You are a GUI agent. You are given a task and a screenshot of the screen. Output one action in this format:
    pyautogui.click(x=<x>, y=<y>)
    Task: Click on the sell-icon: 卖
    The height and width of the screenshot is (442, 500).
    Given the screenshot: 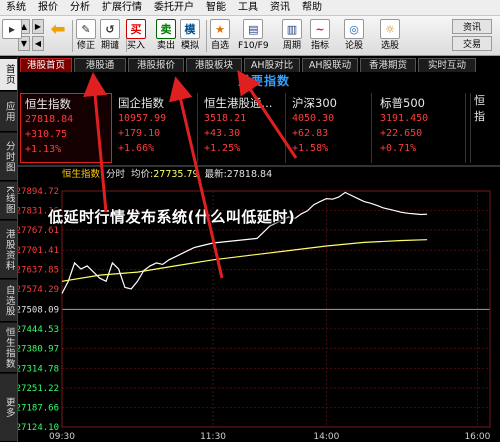 What is the action you would take?
    pyautogui.click(x=166, y=29)
    